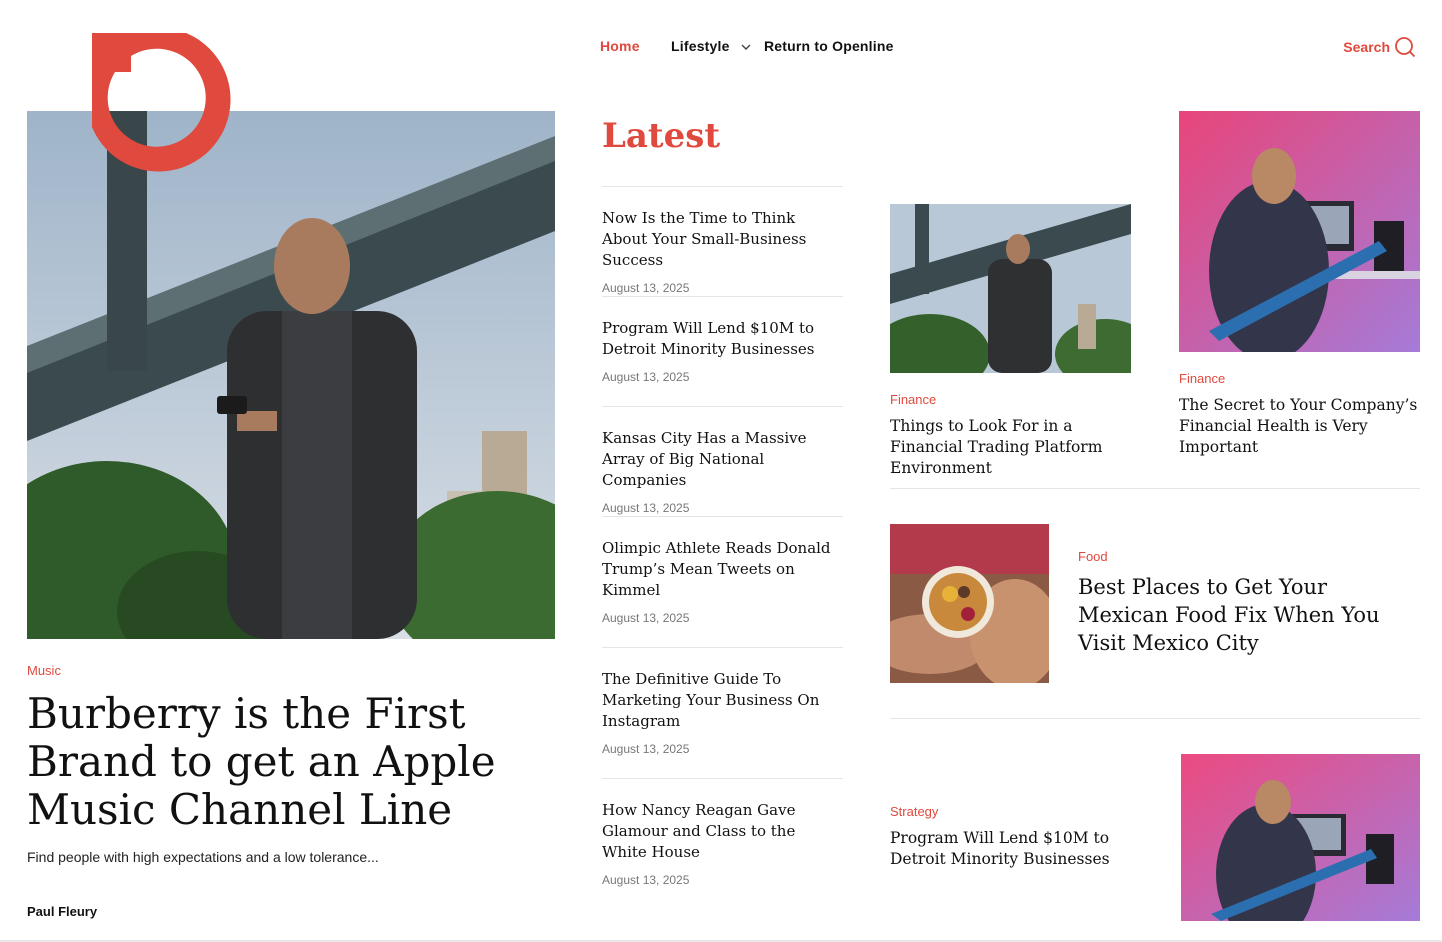 Image resolution: width=1442 pixels, height=942 pixels. I want to click on search-icon, so click(1405, 47).